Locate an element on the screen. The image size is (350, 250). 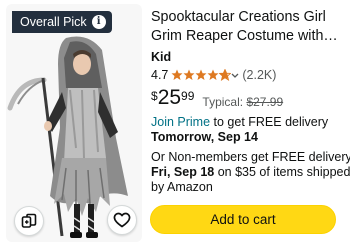
rating-row: 4.7 (2.2K) is located at coordinates (213, 75).